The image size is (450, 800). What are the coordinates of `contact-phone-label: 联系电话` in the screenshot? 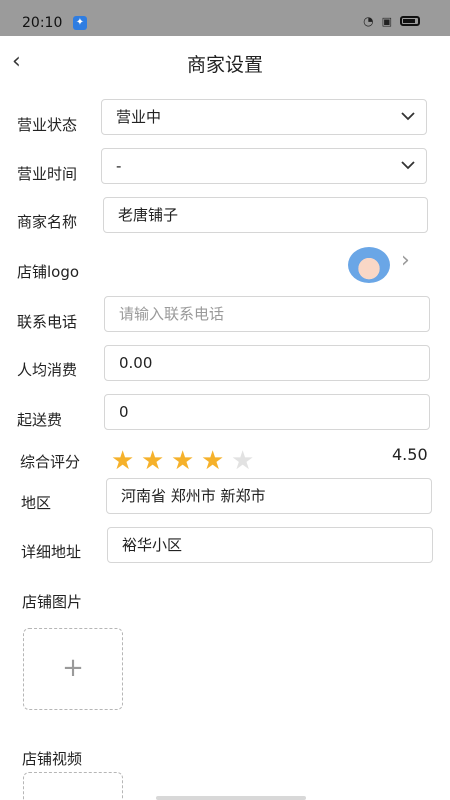 It's located at (47, 322).